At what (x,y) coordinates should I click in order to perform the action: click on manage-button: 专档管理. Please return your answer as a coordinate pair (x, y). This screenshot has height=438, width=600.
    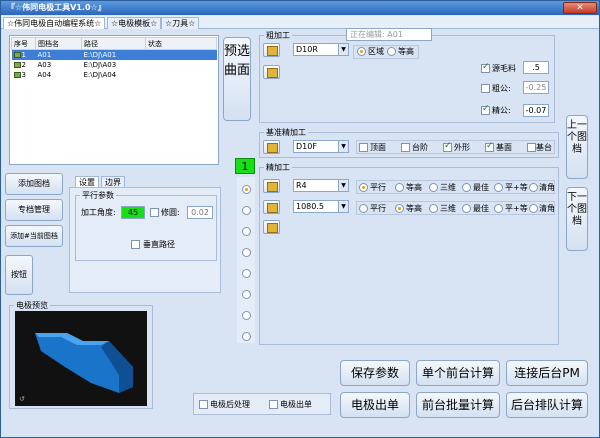
    Looking at the image, I should click on (34, 210).